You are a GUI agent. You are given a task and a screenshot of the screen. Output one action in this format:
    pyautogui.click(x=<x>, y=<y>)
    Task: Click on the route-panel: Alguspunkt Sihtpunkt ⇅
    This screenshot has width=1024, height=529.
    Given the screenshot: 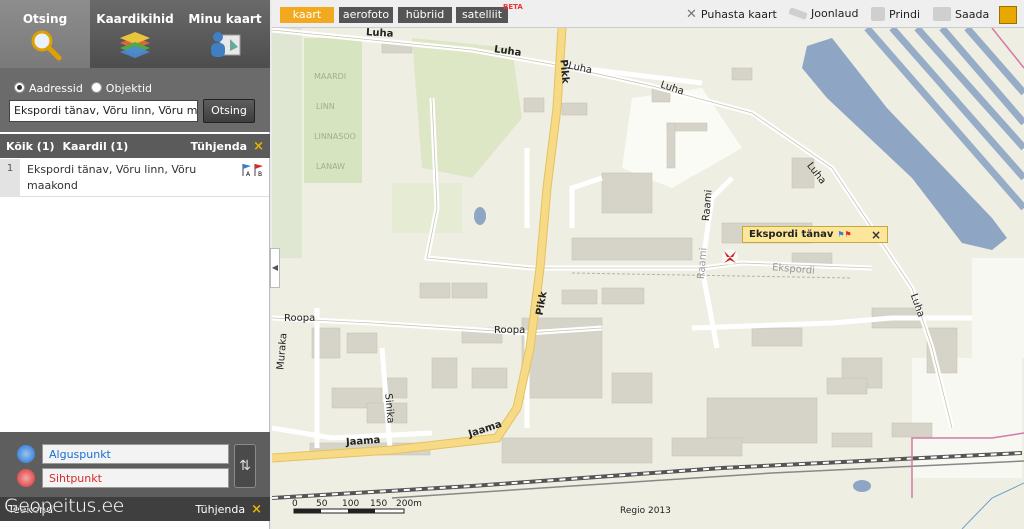 What is the action you would take?
    pyautogui.click(x=135, y=464)
    